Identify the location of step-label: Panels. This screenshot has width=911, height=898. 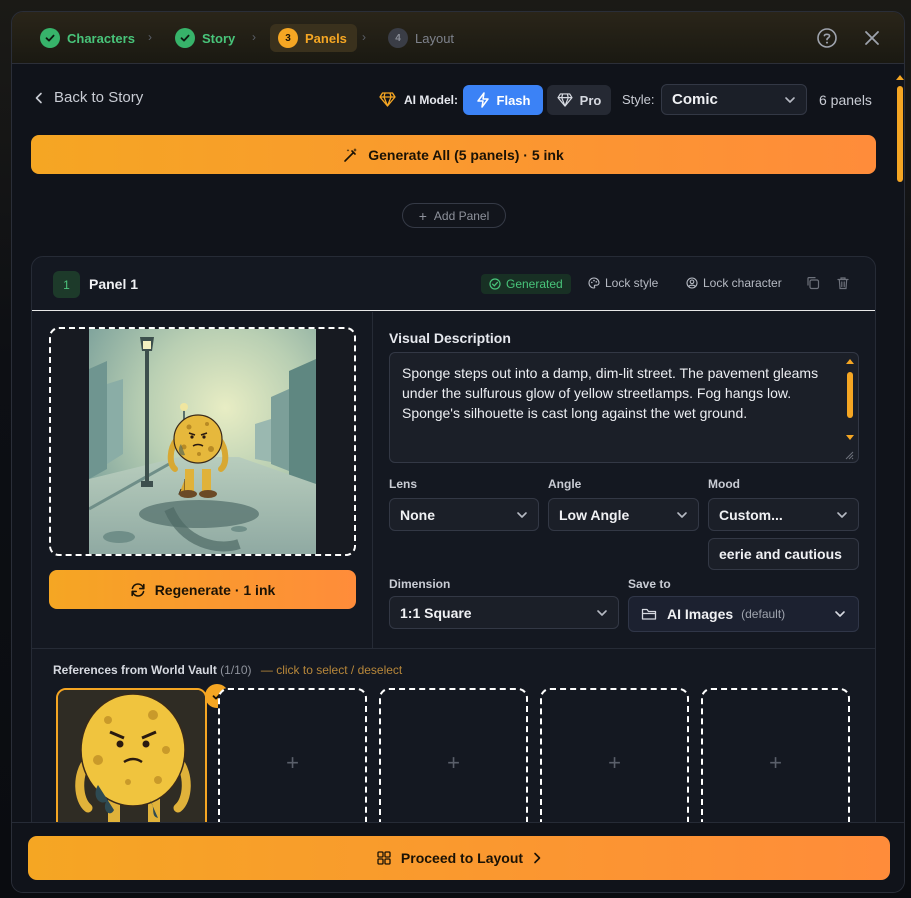
(326, 38).